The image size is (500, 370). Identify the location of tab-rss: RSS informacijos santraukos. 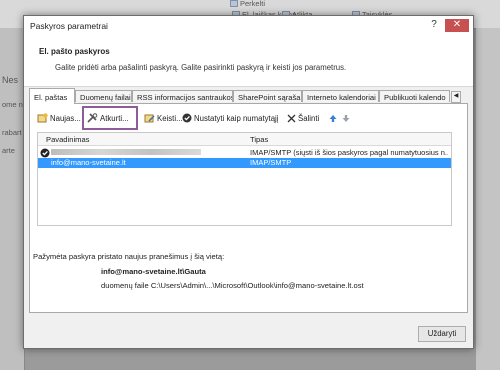
(182, 96).